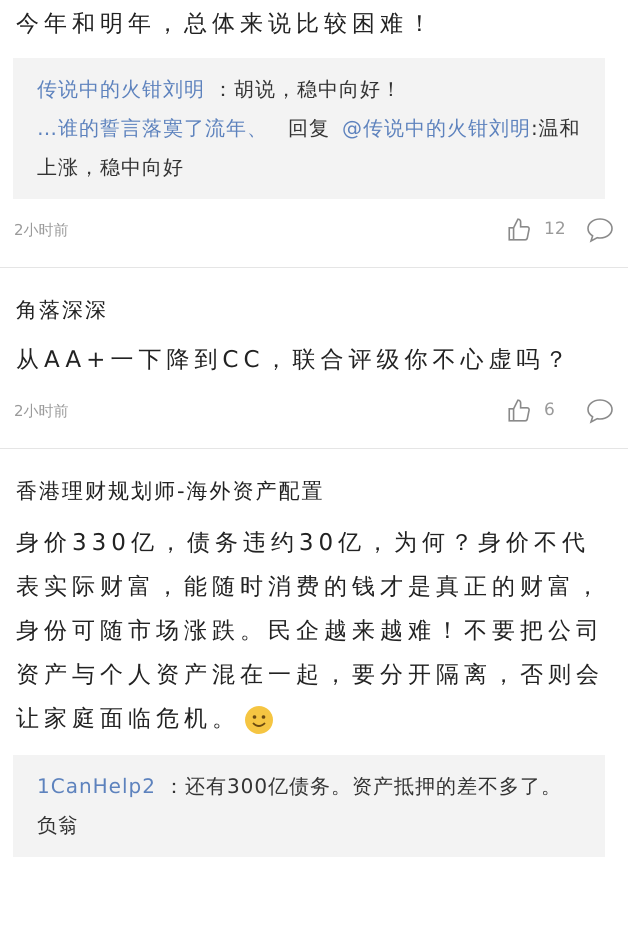 This screenshot has height=930, width=628. What do you see at coordinates (309, 148) in the screenshot?
I see `reply-text: …谁的誓言落寞了流年、 回复 @传说中的火钳刘明:温和上涨，稳中向好` at bounding box center [309, 148].